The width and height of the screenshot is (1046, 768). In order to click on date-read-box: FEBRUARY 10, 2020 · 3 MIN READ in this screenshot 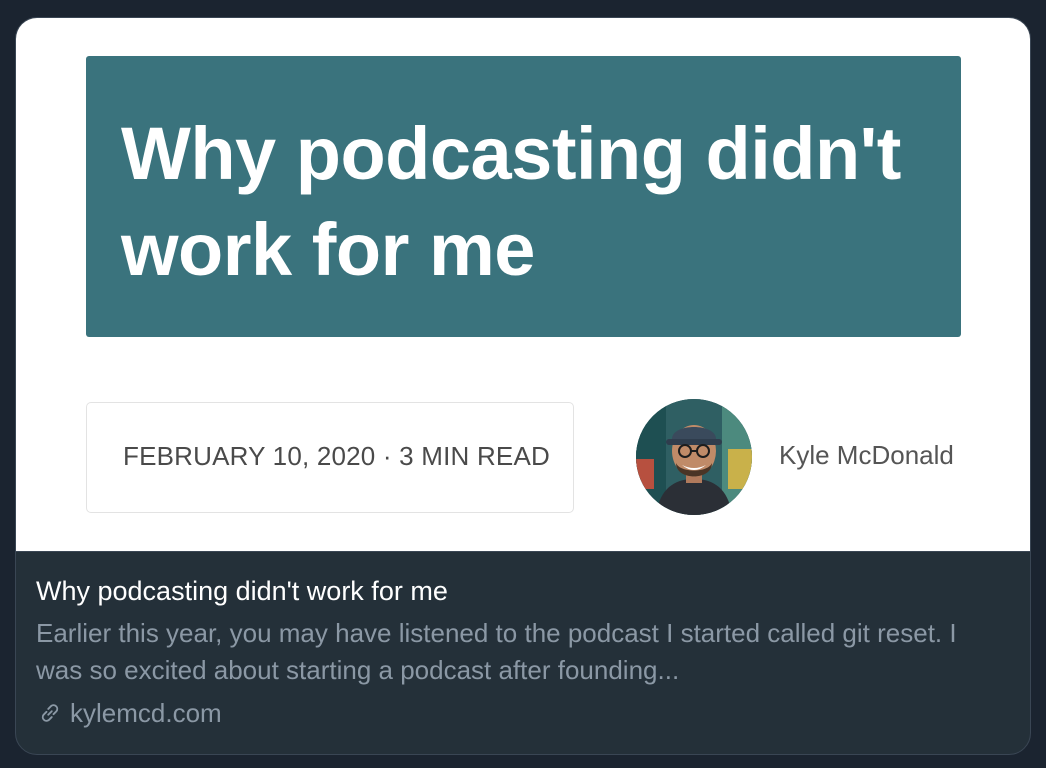, I will do `click(330, 457)`.